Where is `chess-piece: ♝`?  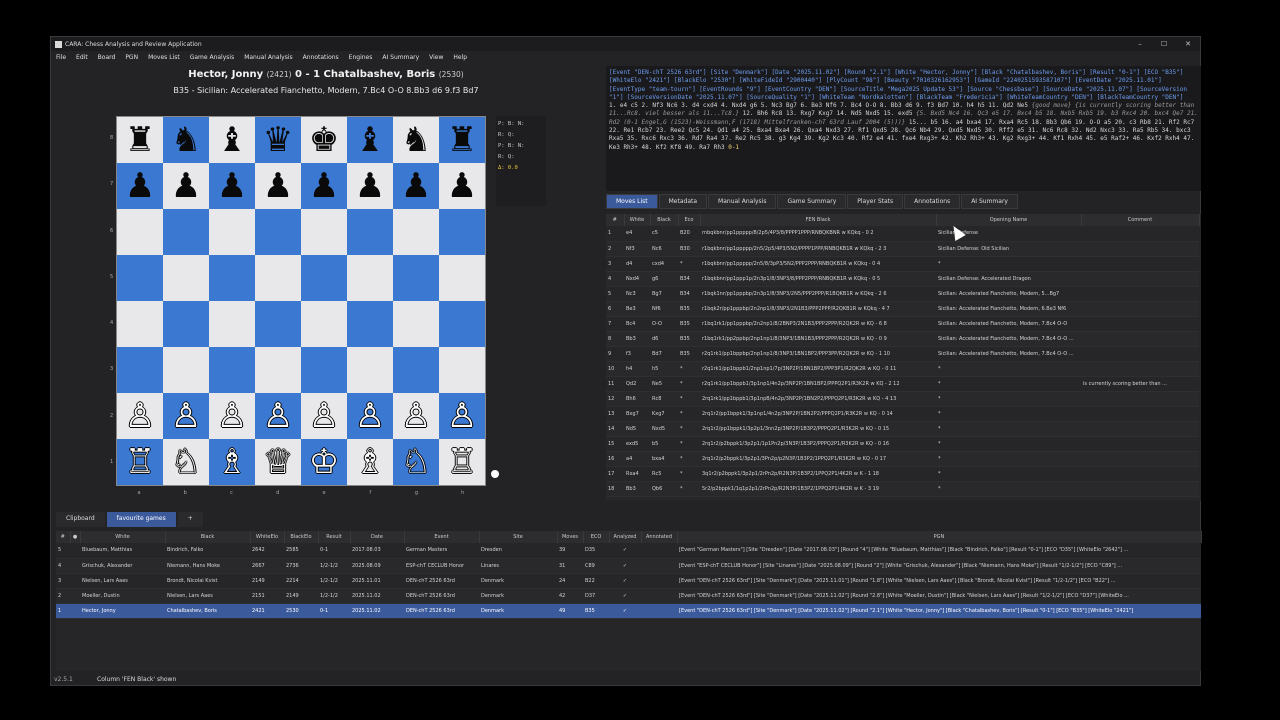 chess-piece: ♝ is located at coordinates (370, 140).